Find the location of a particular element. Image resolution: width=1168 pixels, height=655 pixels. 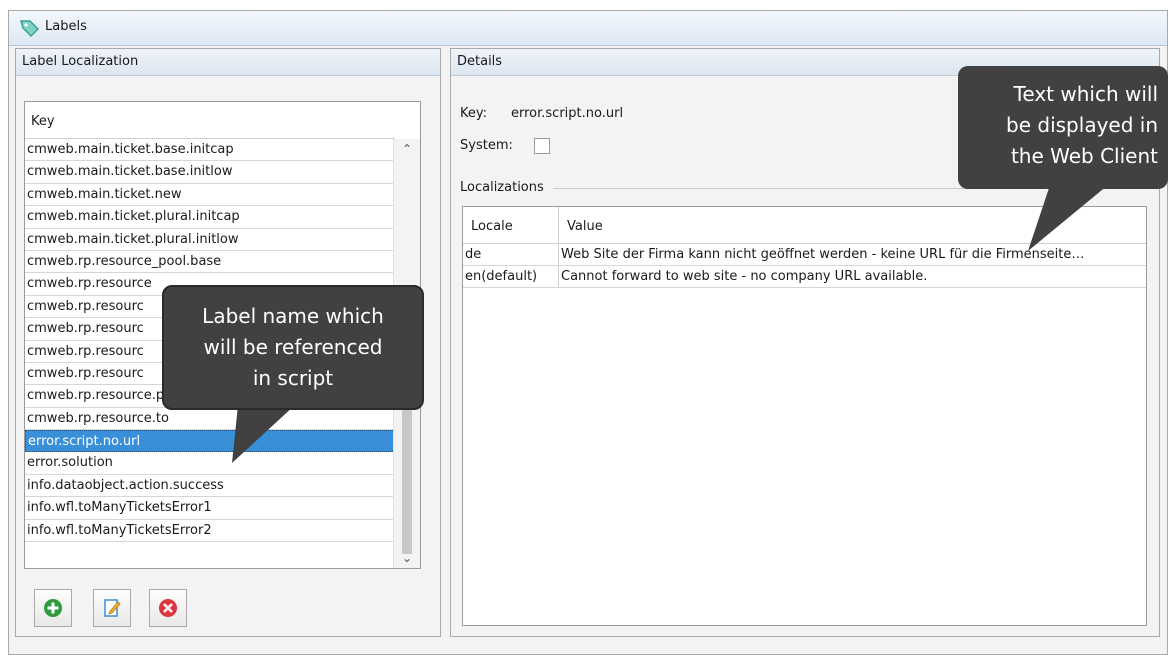

key-row: cmweb.main.ticket.base.initlow is located at coordinates (210, 172).